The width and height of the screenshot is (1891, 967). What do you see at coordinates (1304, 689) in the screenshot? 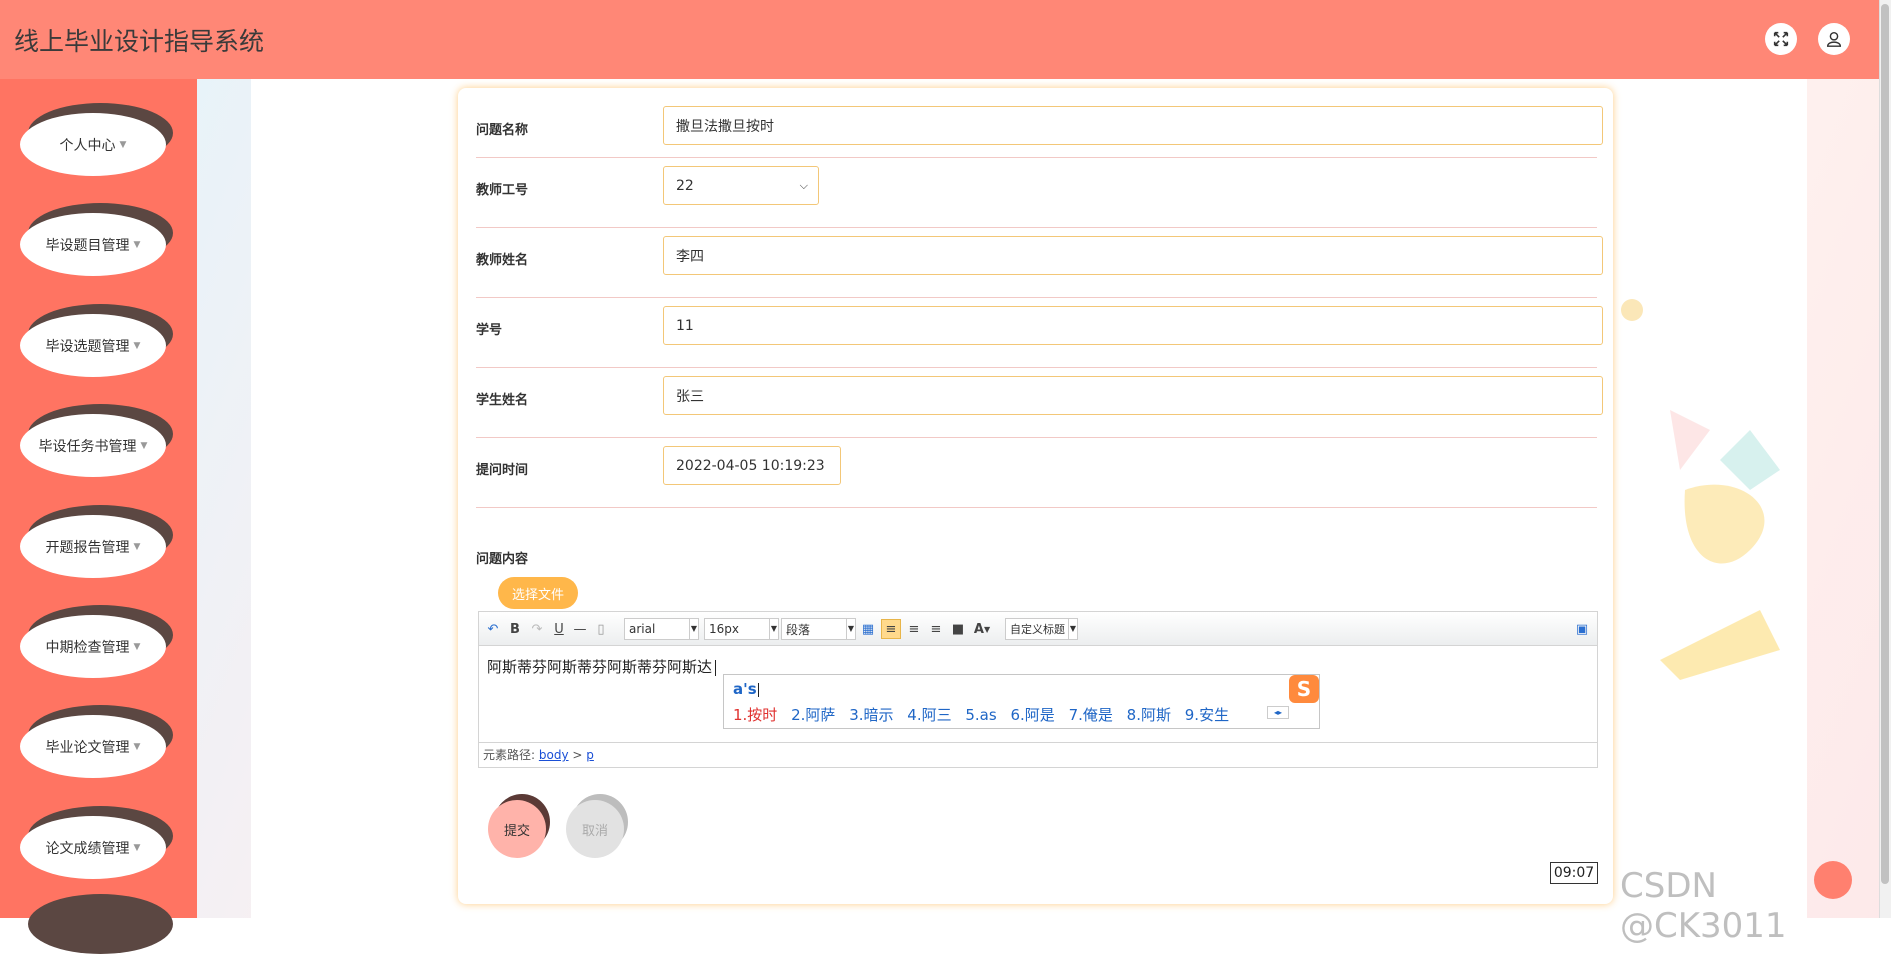
I see `ime-logo-icon: S` at bounding box center [1304, 689].